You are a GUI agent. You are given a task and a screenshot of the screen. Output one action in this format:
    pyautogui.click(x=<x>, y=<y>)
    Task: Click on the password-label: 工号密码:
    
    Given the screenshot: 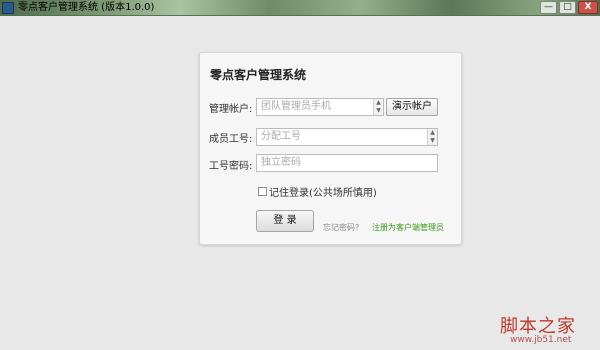 What is the action you would take?
    pyautogui.click(x=231, y=166)
    